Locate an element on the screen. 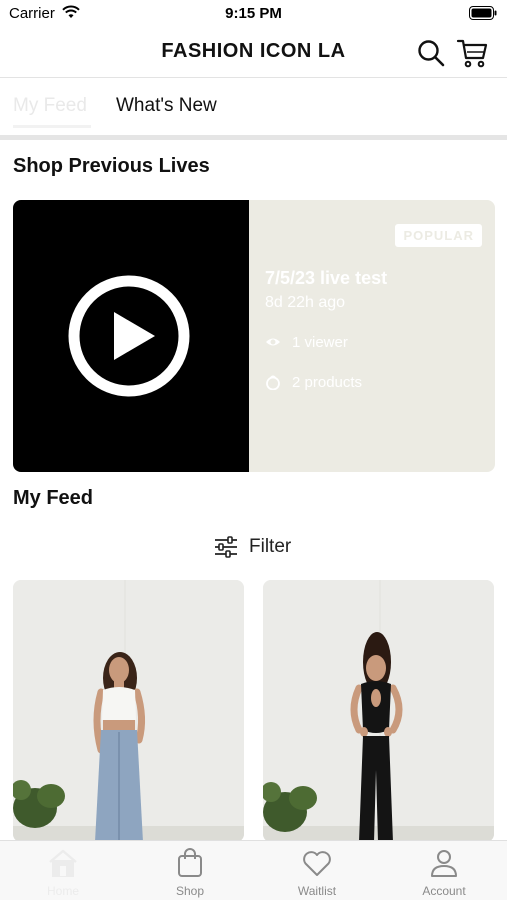  nav-account-label: Account is located at coordinates (444, 891).